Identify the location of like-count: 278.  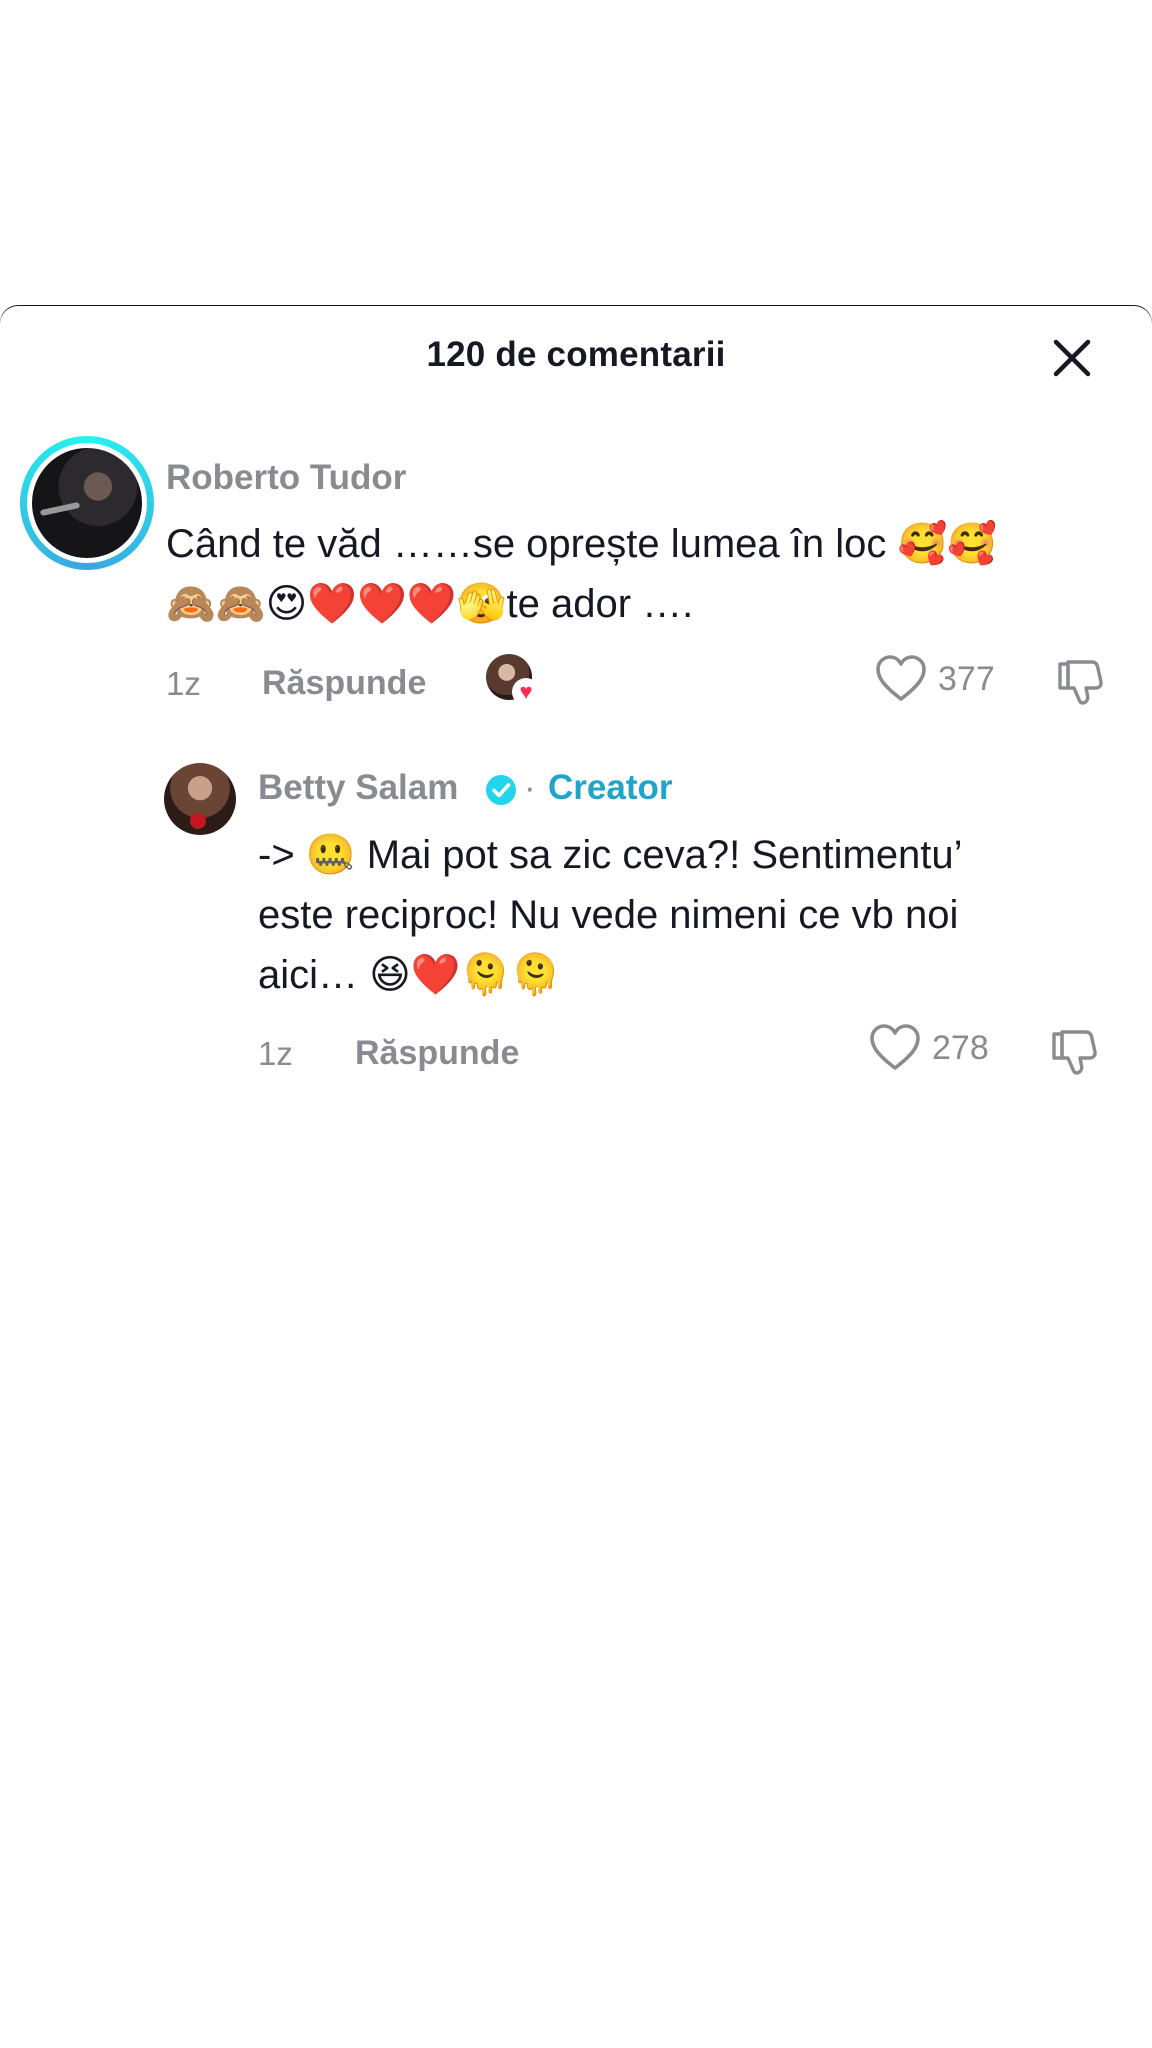
(960, 1047).